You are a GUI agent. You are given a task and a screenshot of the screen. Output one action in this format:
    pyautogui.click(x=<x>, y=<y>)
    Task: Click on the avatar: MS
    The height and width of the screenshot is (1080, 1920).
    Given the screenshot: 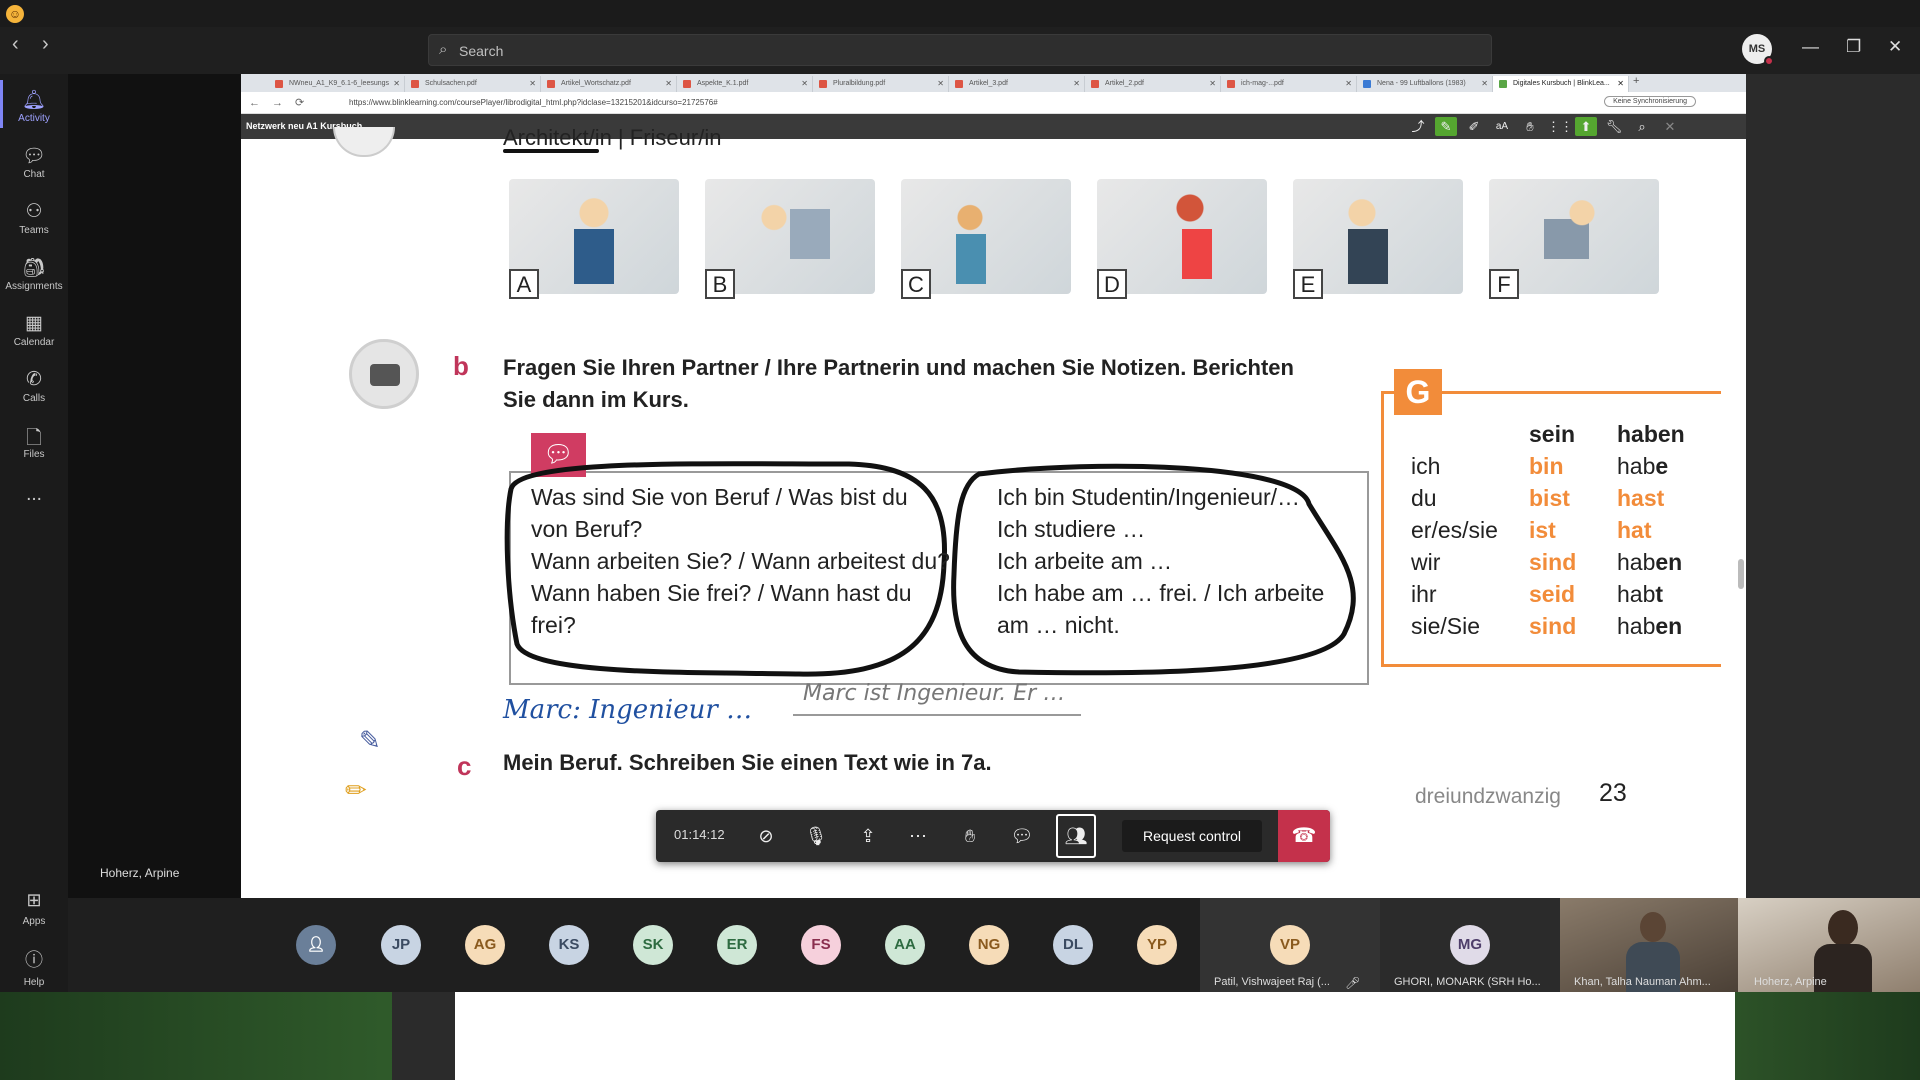 What is the action you would take?
    pyautogui.click(x=1758, y=50)
    